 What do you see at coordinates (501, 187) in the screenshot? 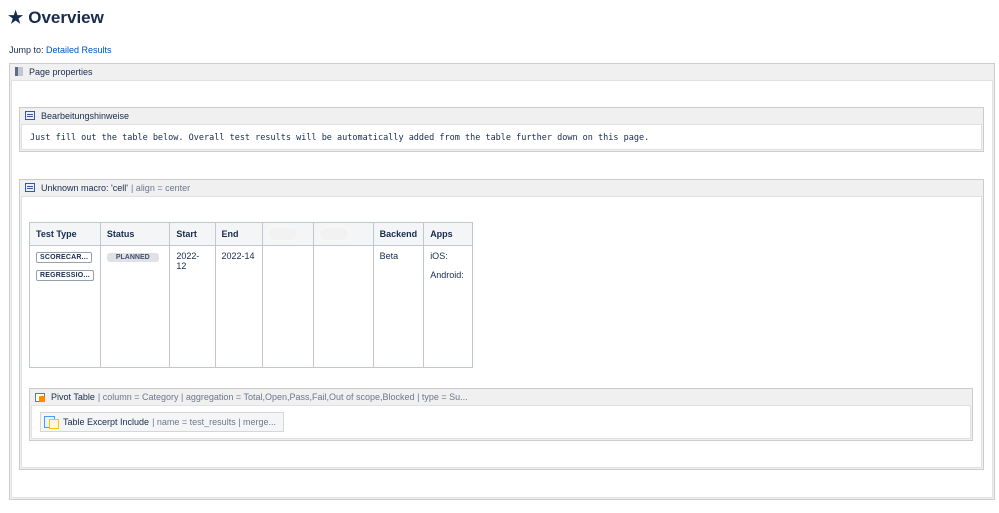
I see `cell-header: Unknown macro: 'cell' | align = center` at bounding box center [501, 187].